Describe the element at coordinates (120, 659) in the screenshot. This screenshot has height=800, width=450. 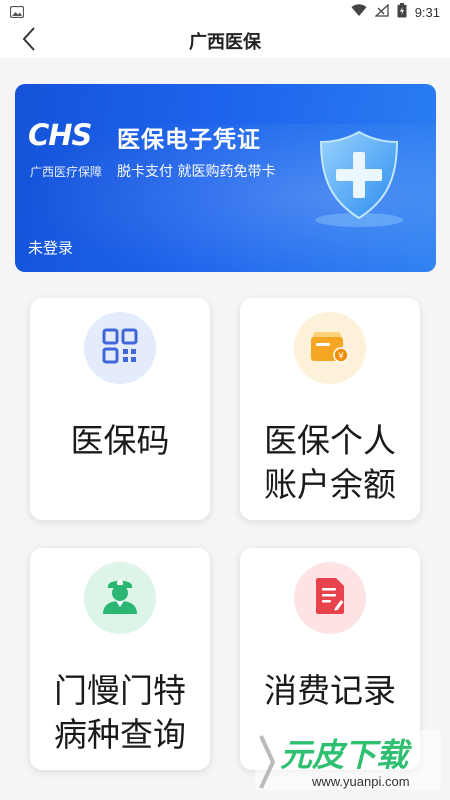
I see `card-chronic-disease-query: 门慢门特 病种查询` at that location.